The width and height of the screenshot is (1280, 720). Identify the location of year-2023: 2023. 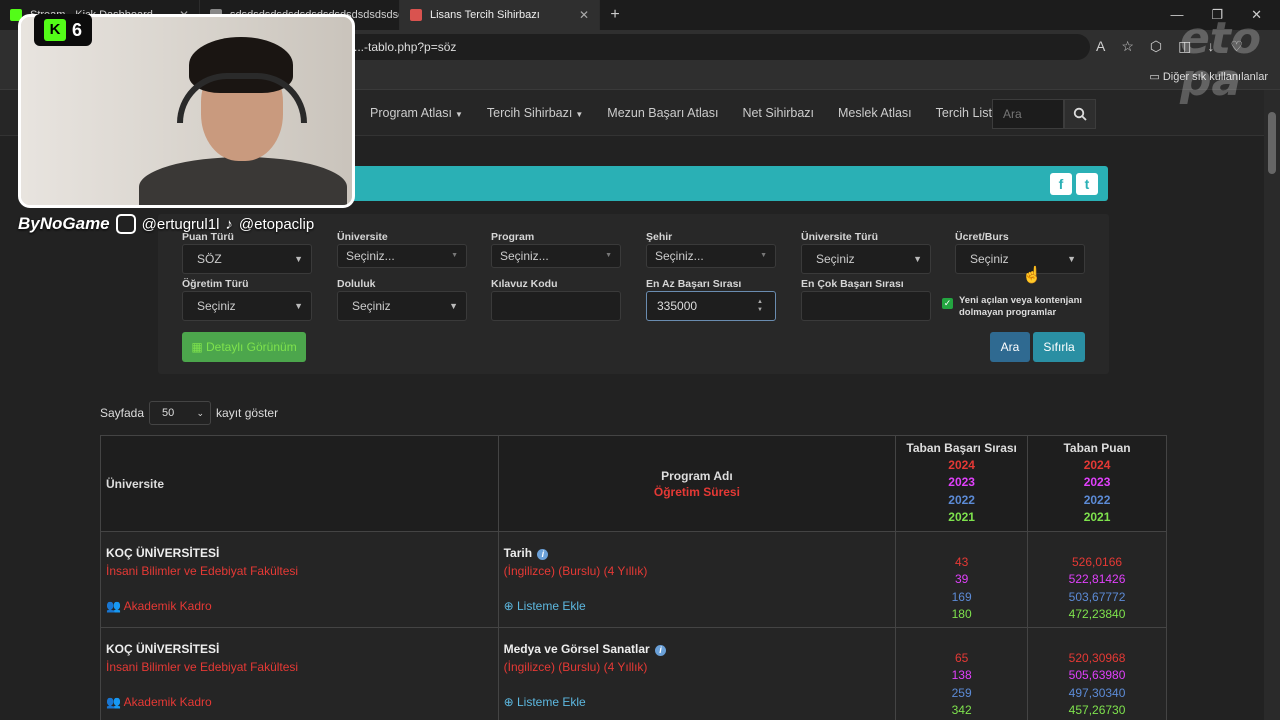
(1097, 482).